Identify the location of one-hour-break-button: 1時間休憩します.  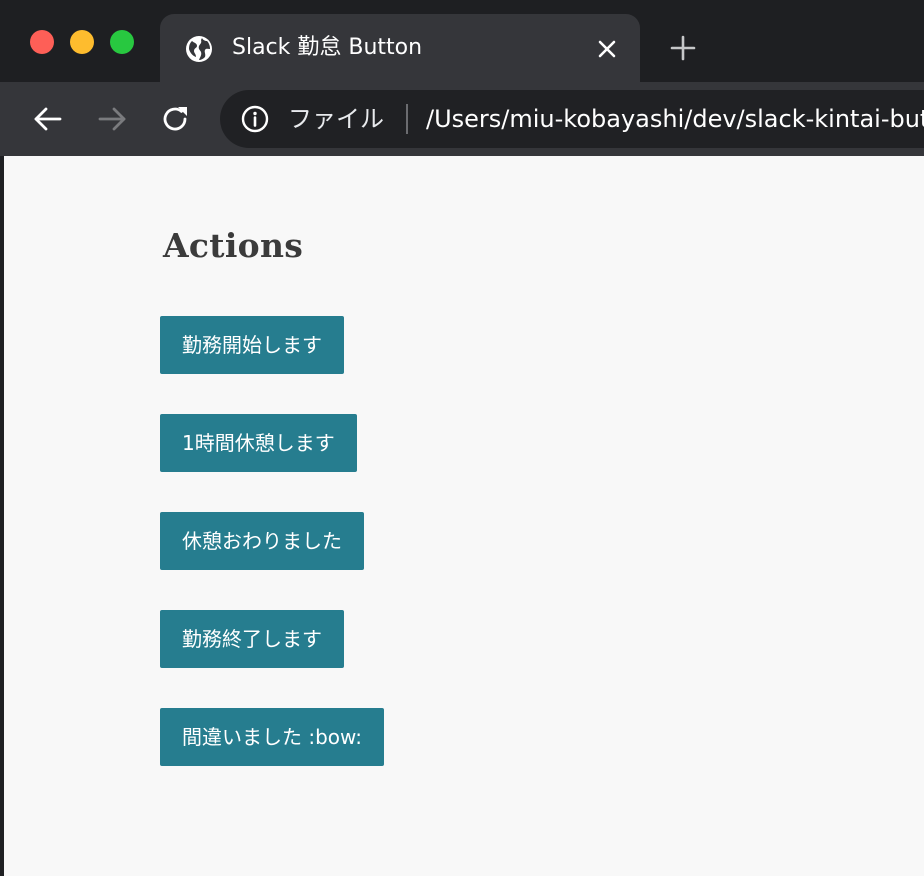
(258, 443).